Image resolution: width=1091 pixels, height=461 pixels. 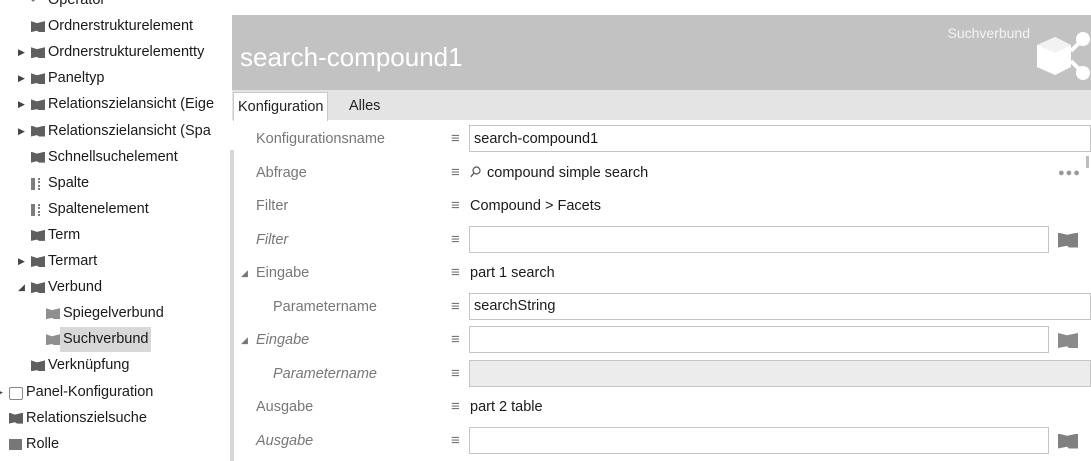 I want to click on tree-item-paneltyp: ▶ Paneltyp, so click(x=109, y=78).